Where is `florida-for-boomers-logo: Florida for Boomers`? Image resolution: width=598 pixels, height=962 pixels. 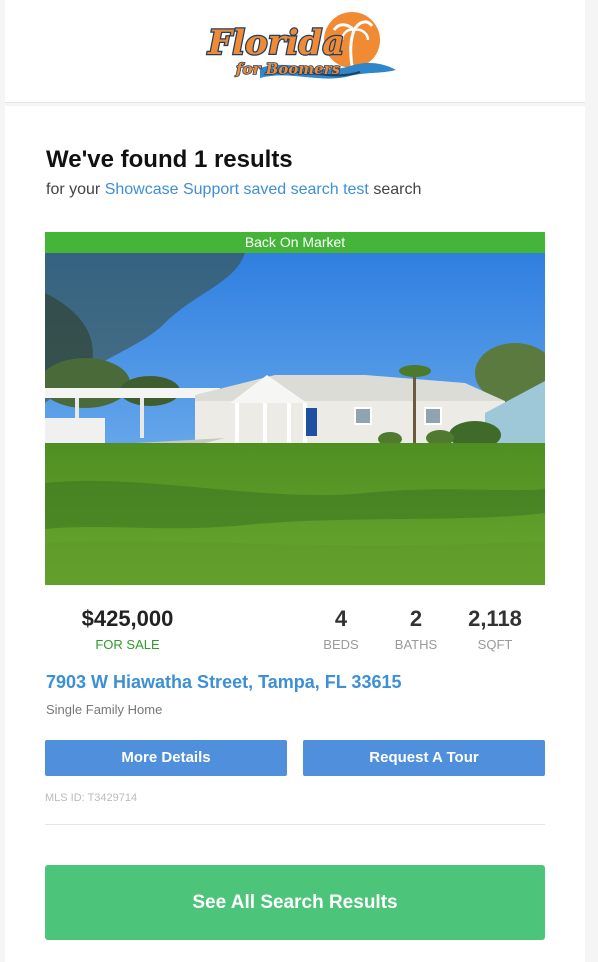 florida-for-boomers-logo: Florida for Boomers is located at coordinates (300, 47).